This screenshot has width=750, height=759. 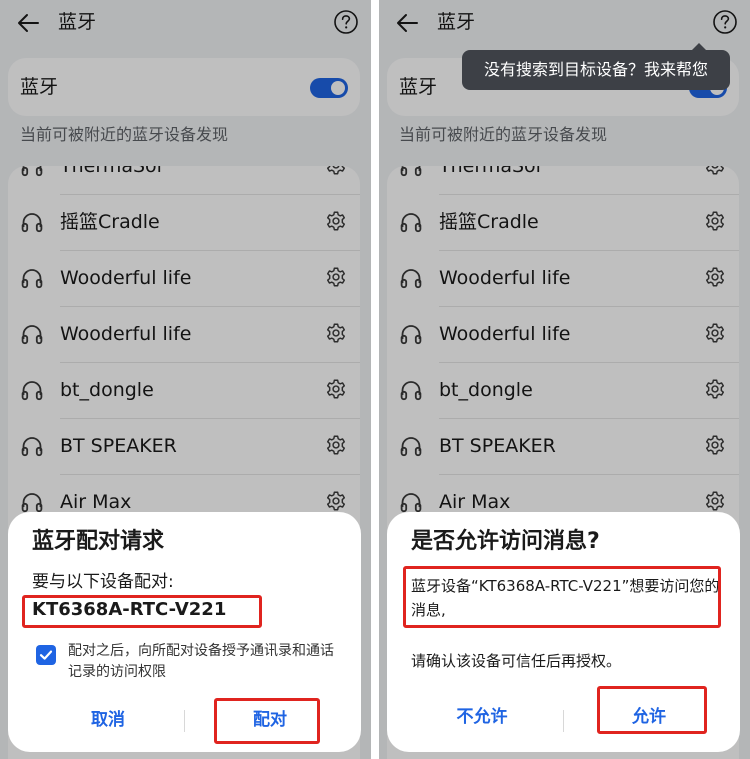 I want to click on check-icon, so click(x=46, y=655).